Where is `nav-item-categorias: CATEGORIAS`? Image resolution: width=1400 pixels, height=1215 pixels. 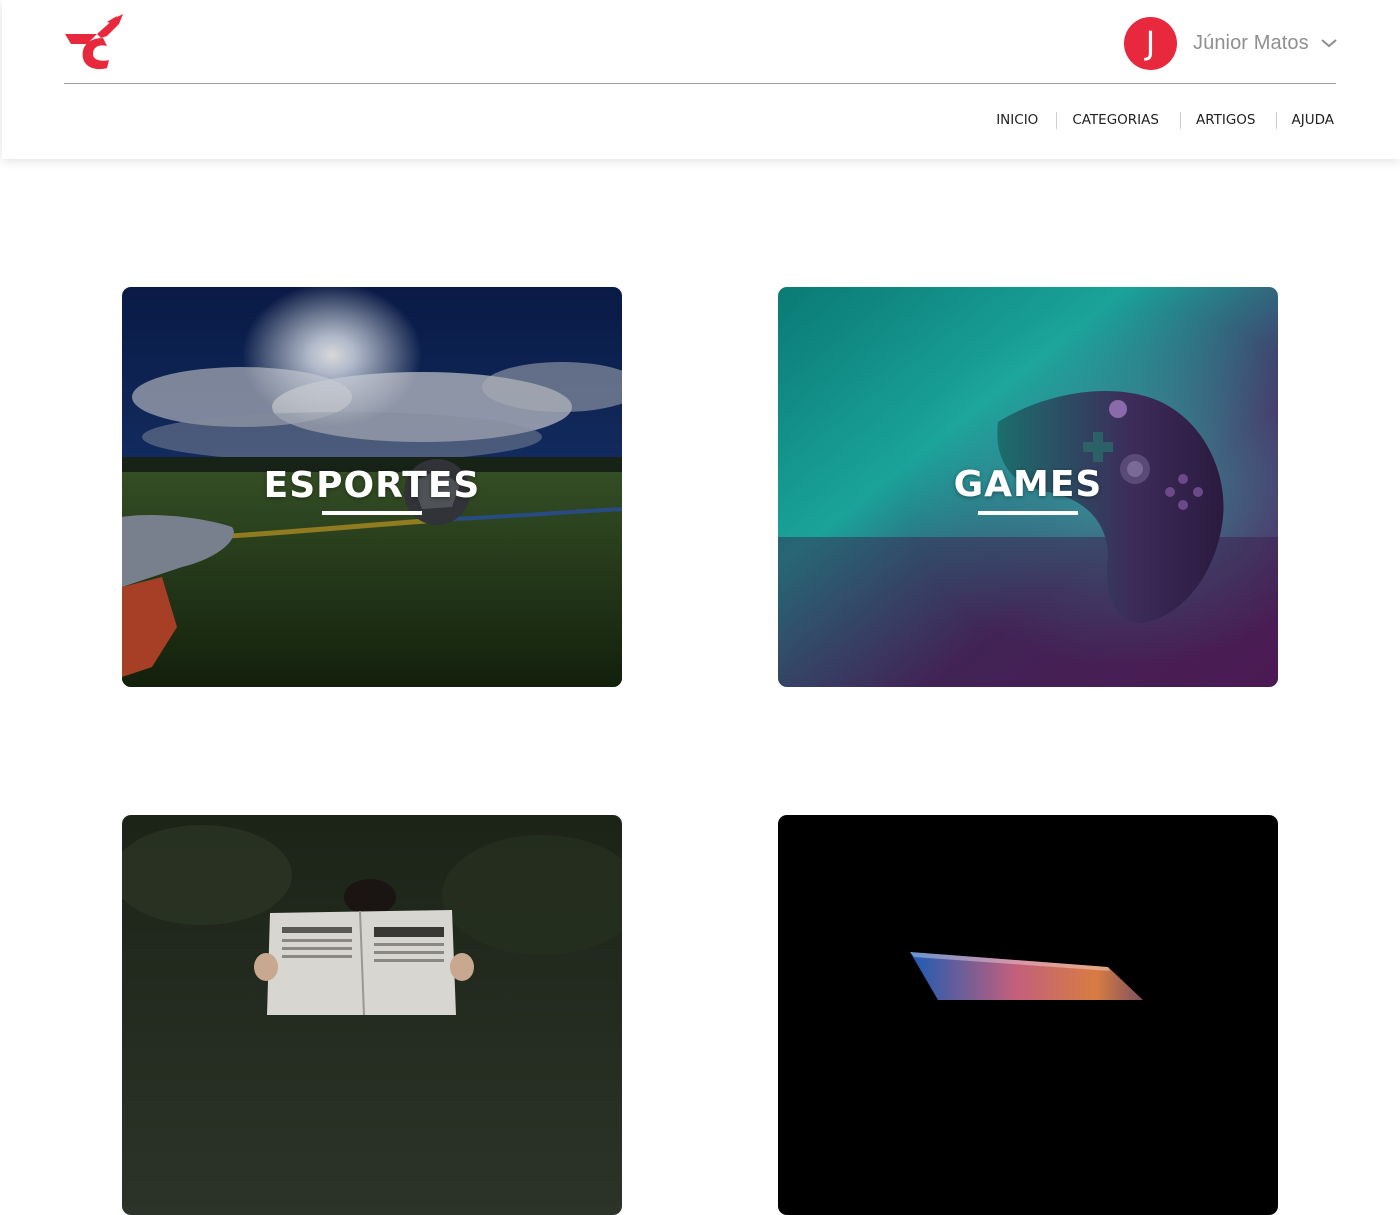 nav-item-categorias: CATEGORIAS is located at coordinates (1115, 120).